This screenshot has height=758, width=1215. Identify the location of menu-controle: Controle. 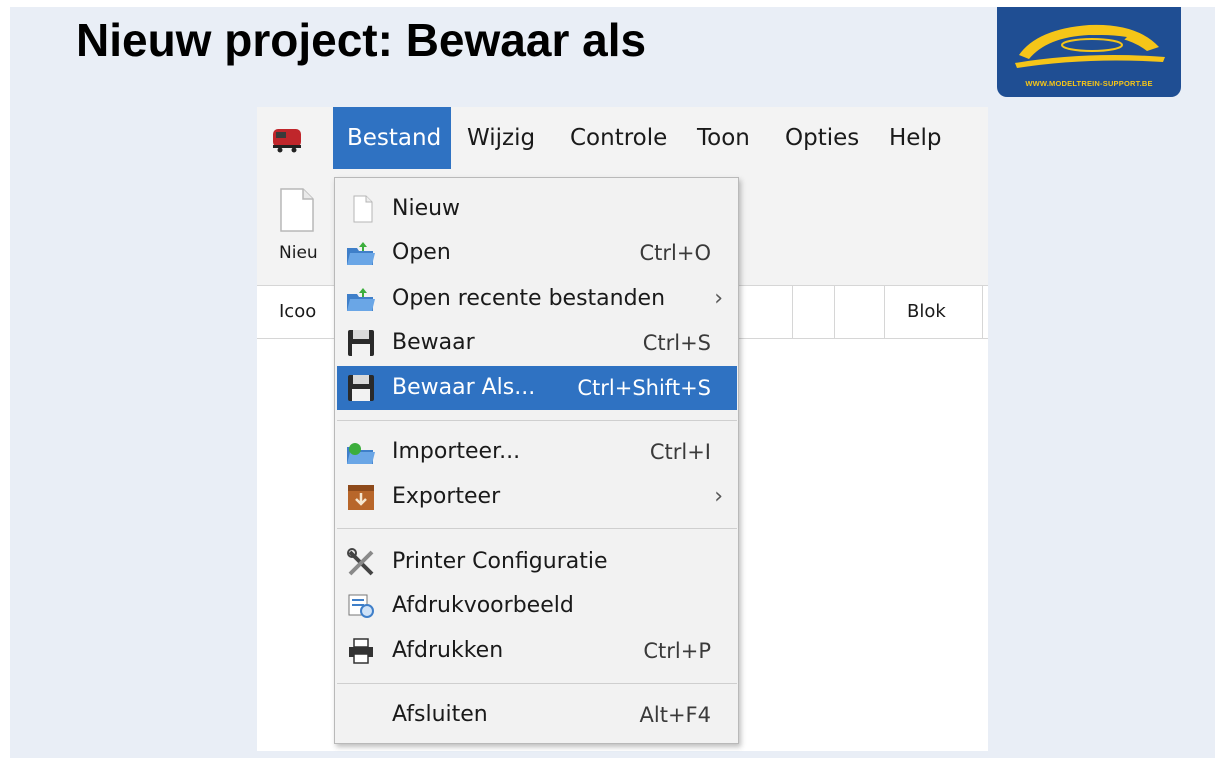
(618, 138).